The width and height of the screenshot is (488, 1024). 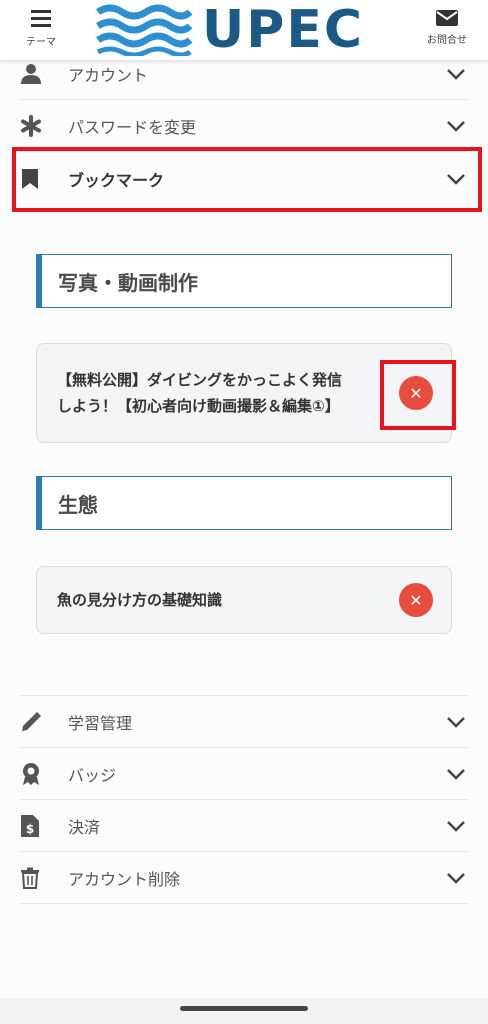 What do you see at coordinates (41, 18) in the screenshot?
I see `hamburger-icon` at bounding box center [41, 18].